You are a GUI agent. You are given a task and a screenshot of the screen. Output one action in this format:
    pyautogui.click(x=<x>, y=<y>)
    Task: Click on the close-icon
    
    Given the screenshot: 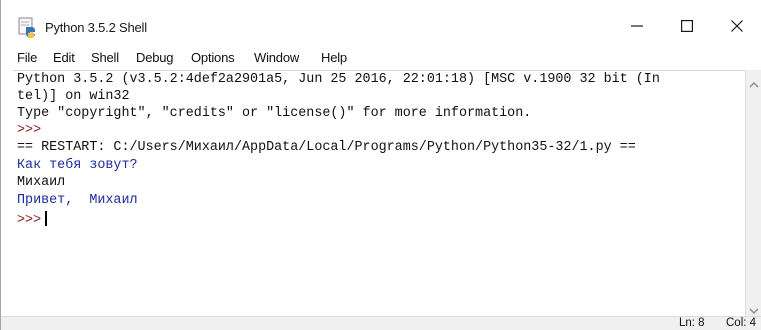 What is the action you would take?
    pyautogui.click(x=737, y=26)
    